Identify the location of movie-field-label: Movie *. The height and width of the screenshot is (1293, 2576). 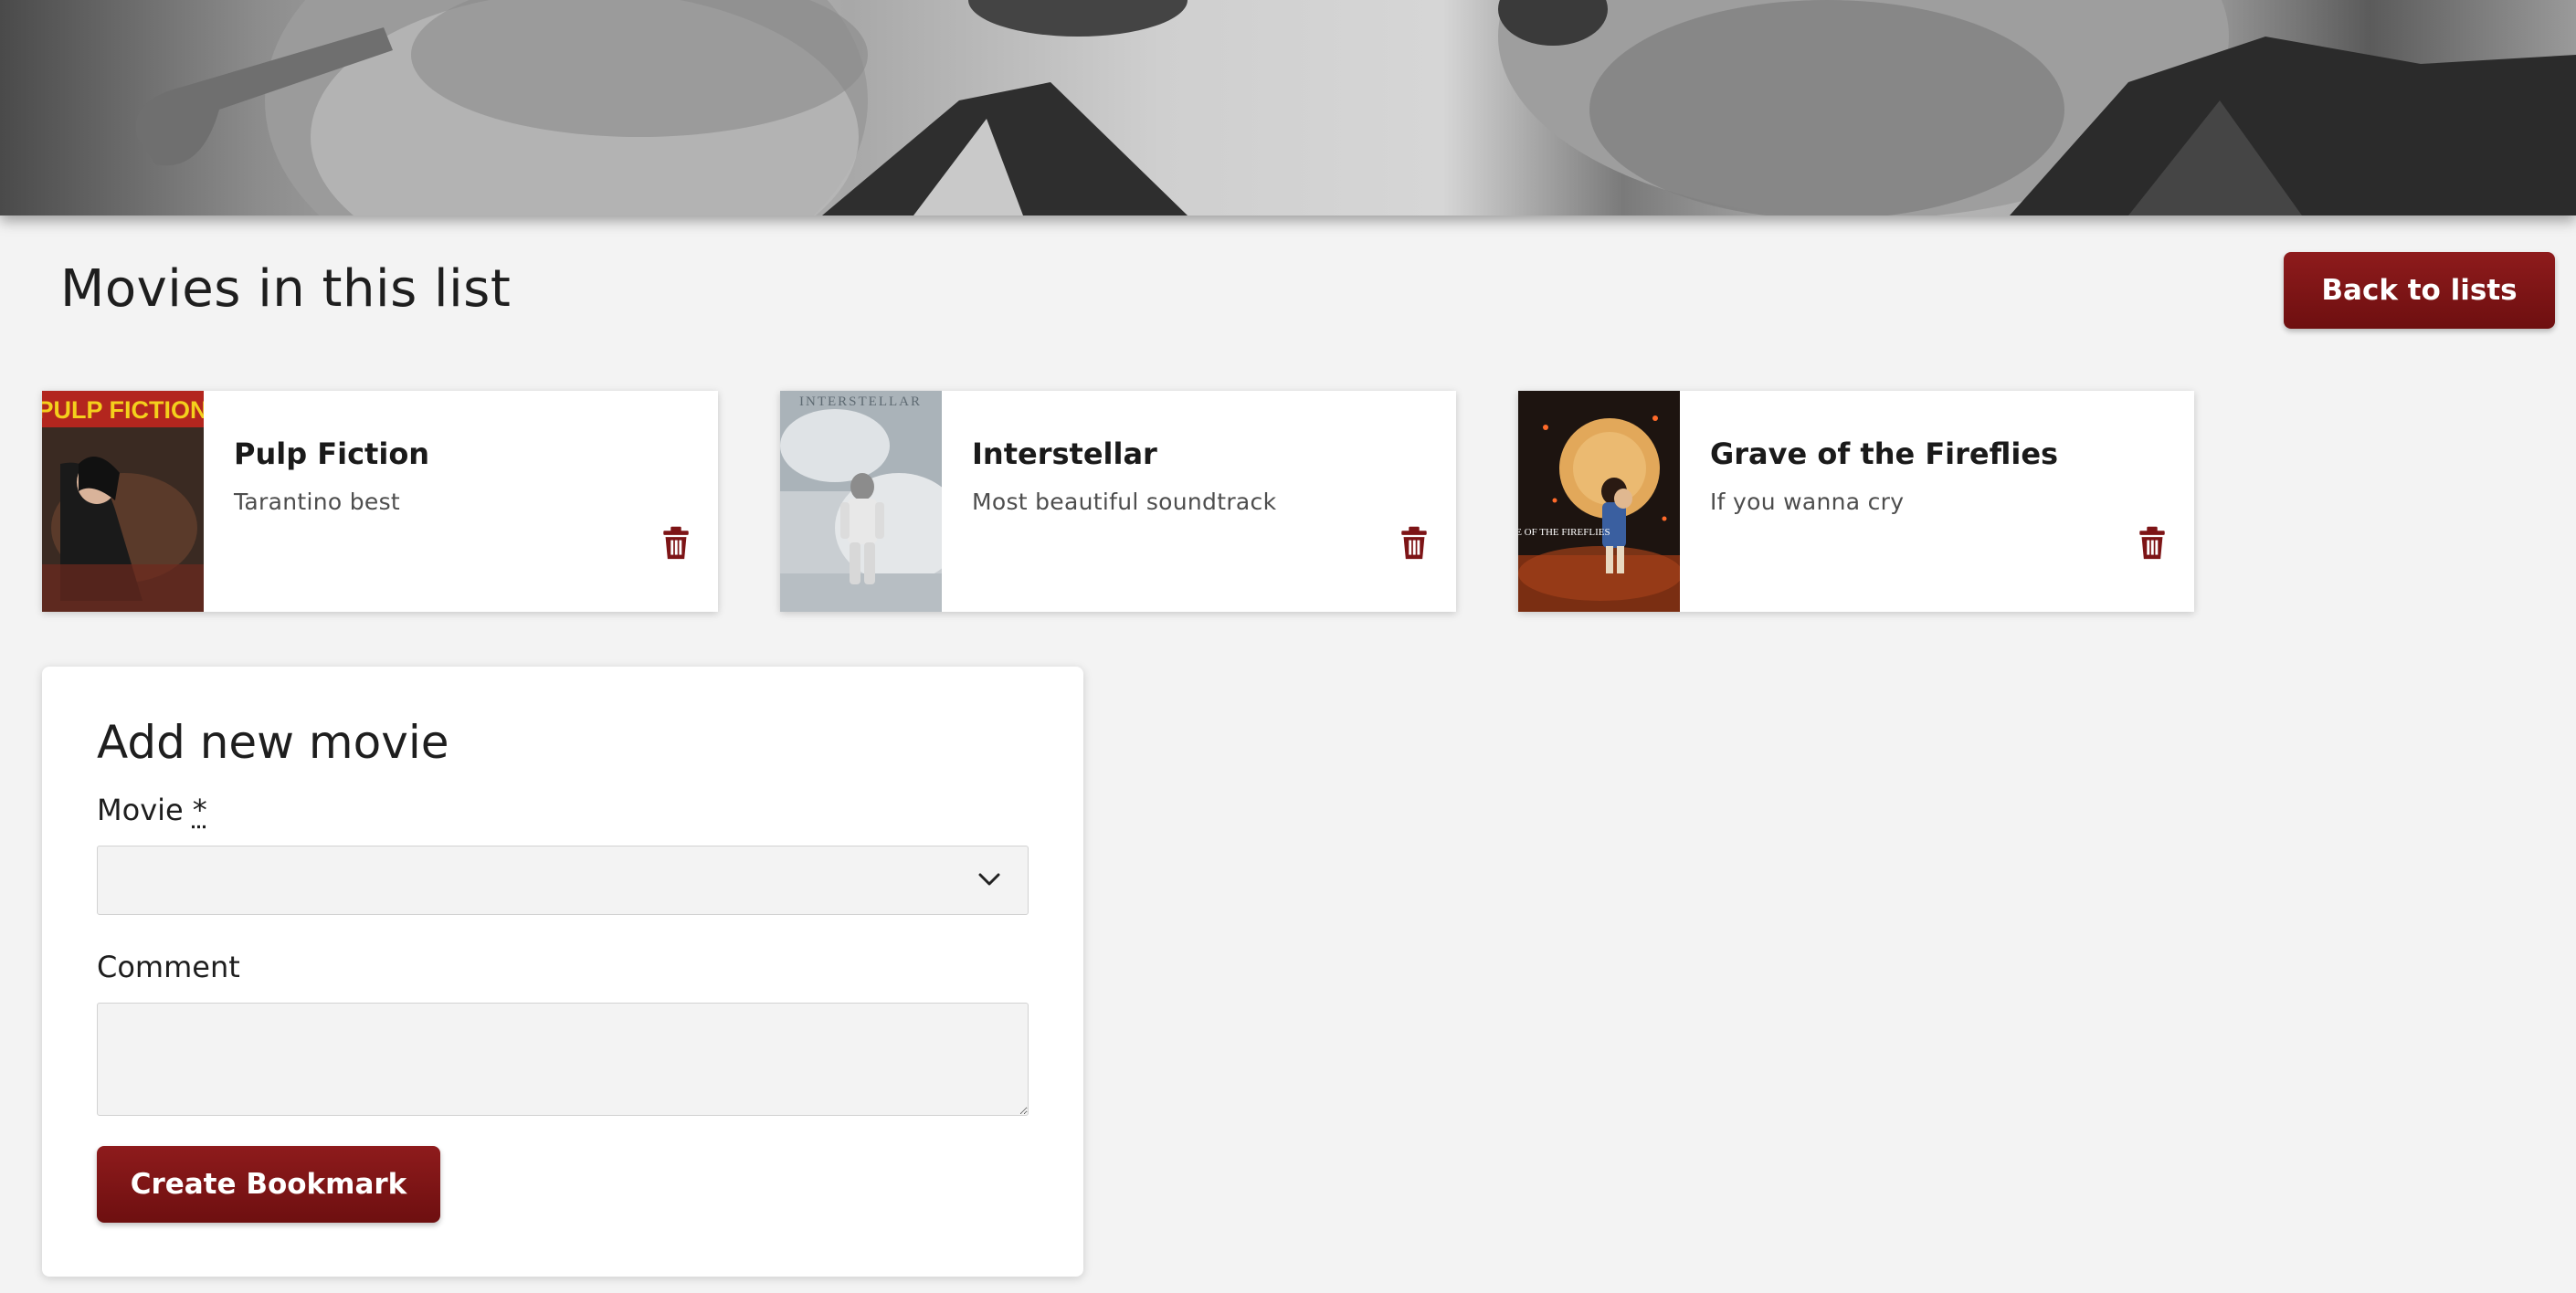
(152, 810).